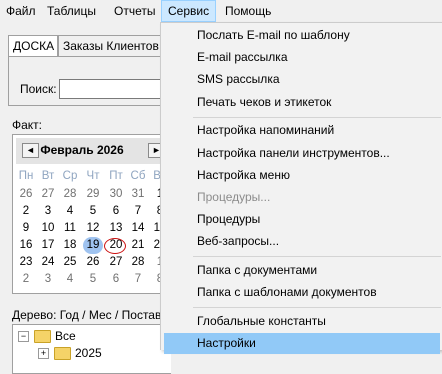 Image resolution: width=442 pixels, height=374 pixels. What do you see at coordinates (273, 35) in the screenshot?
I see `menu-item-email-template: Послать E-mail по шаблону` at bounding box center [273, 35].